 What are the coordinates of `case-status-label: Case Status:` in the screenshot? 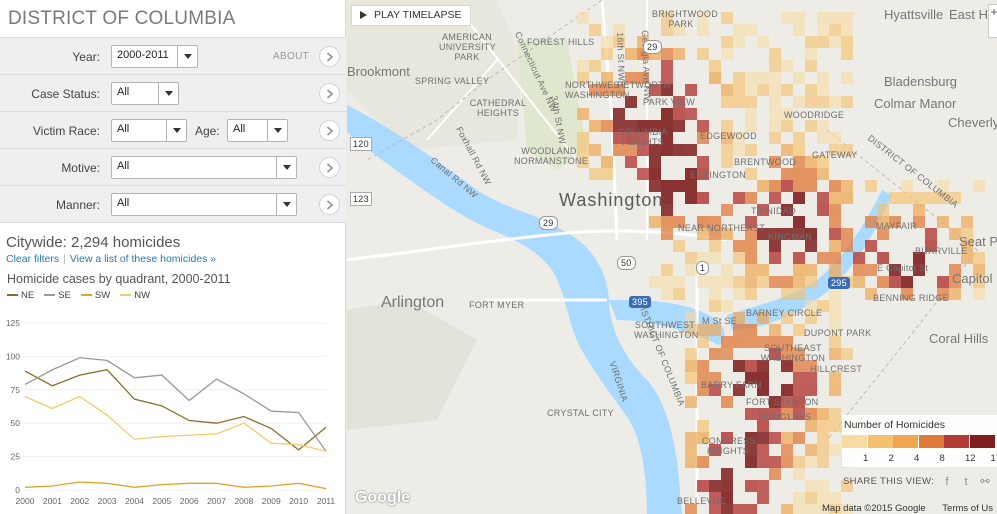 It's located at (65, 94).